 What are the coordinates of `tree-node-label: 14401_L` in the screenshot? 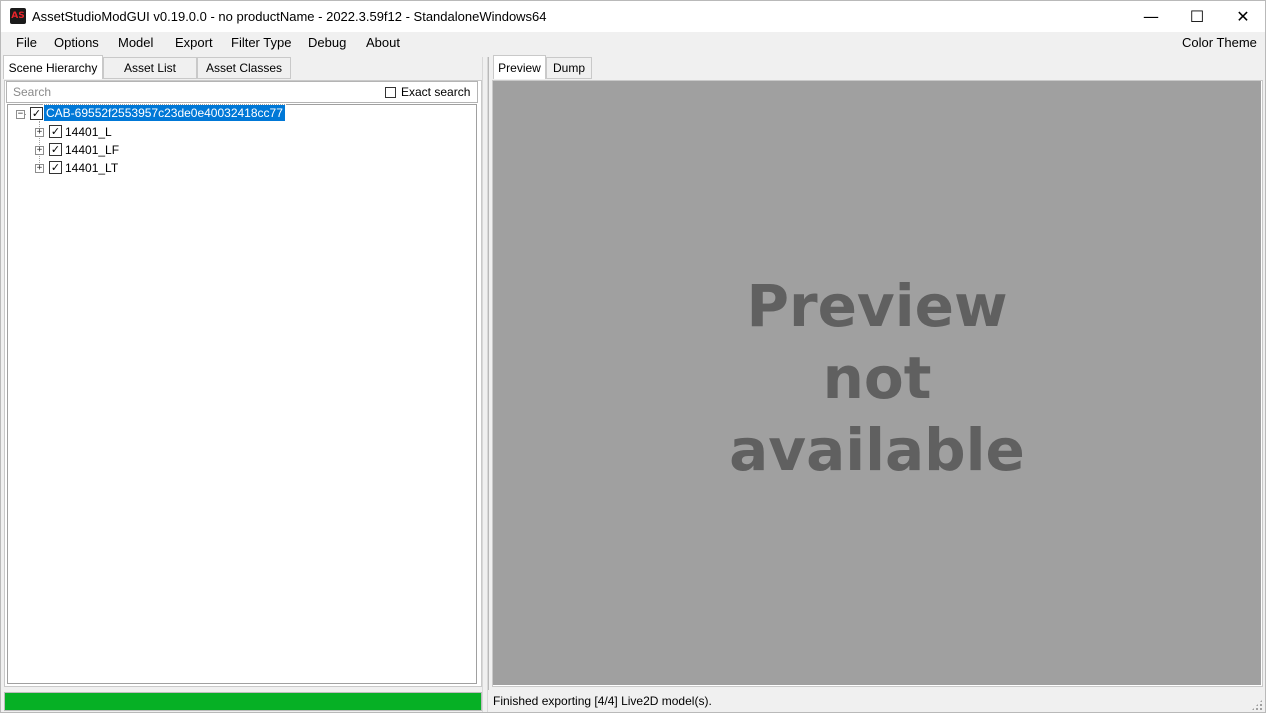 It's located at (88, 132).